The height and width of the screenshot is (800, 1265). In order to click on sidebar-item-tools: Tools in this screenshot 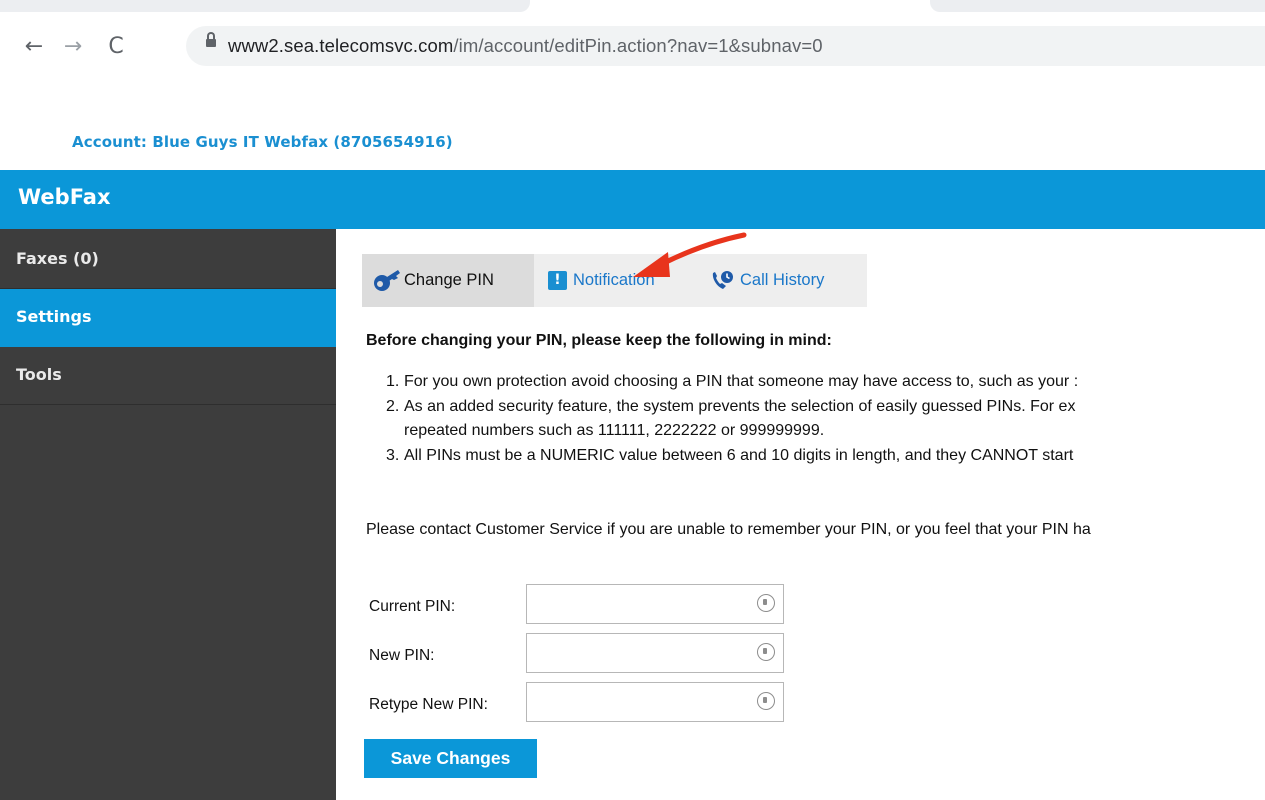, I will do `click(168, 376)`.